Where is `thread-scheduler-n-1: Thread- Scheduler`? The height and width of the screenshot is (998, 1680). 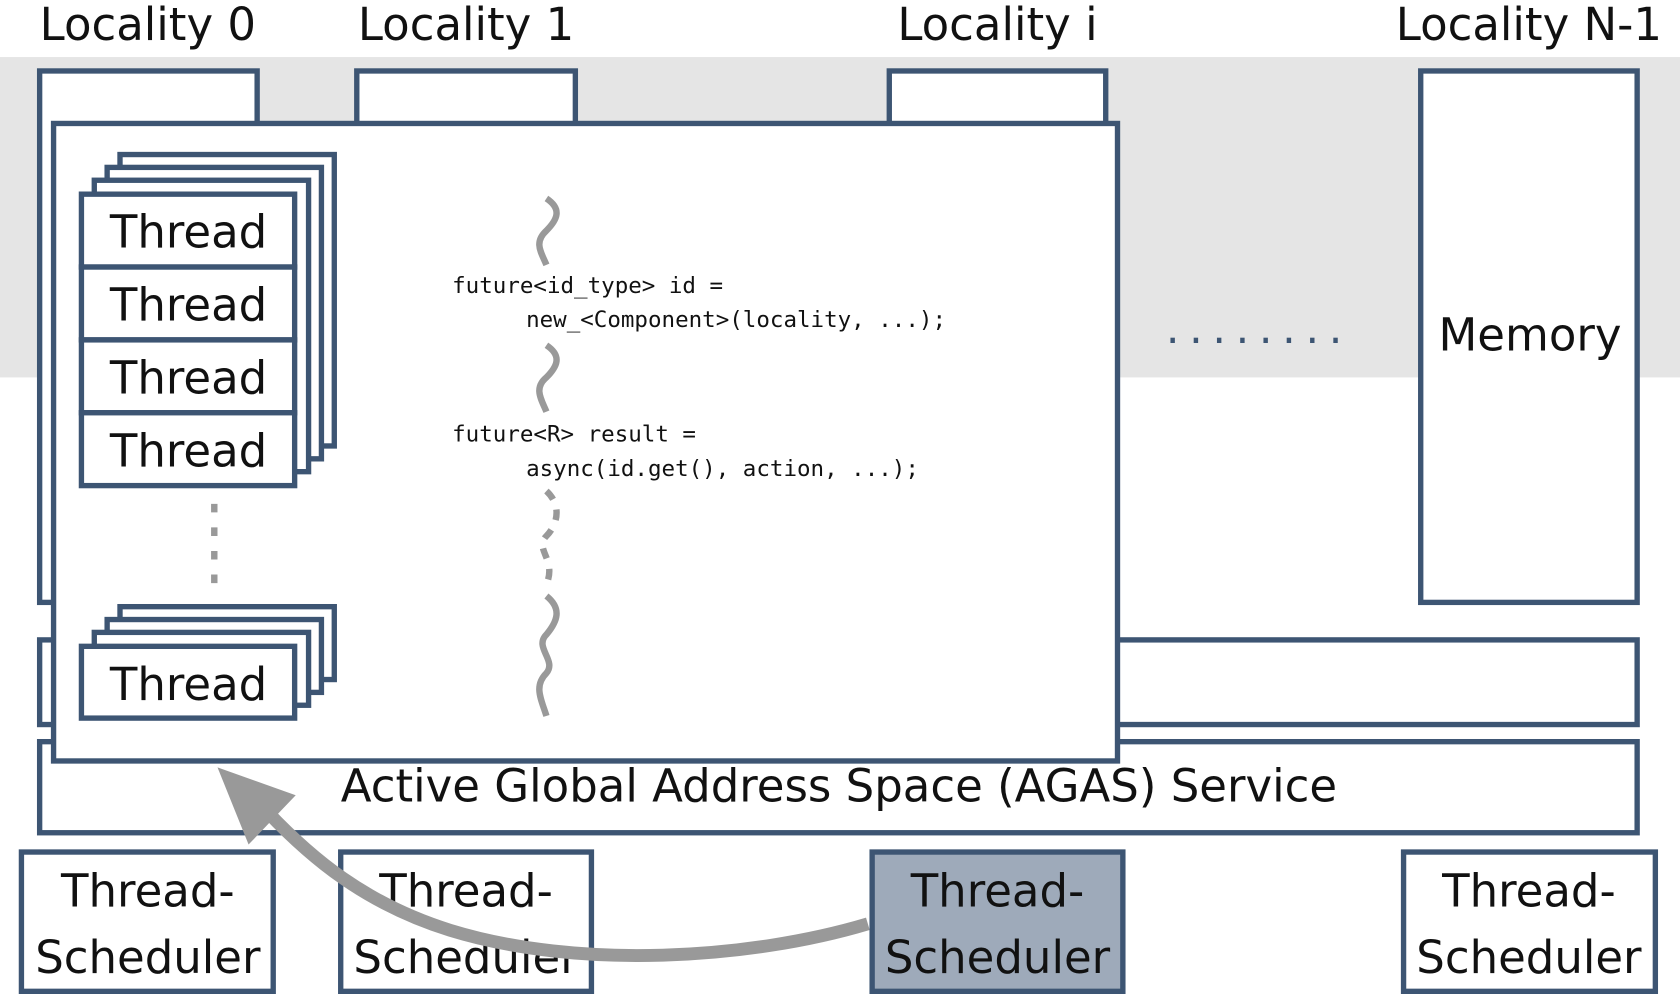 thread-scheduler-n-1: Thread- Scheduler is located at coordinates (1529, 921).